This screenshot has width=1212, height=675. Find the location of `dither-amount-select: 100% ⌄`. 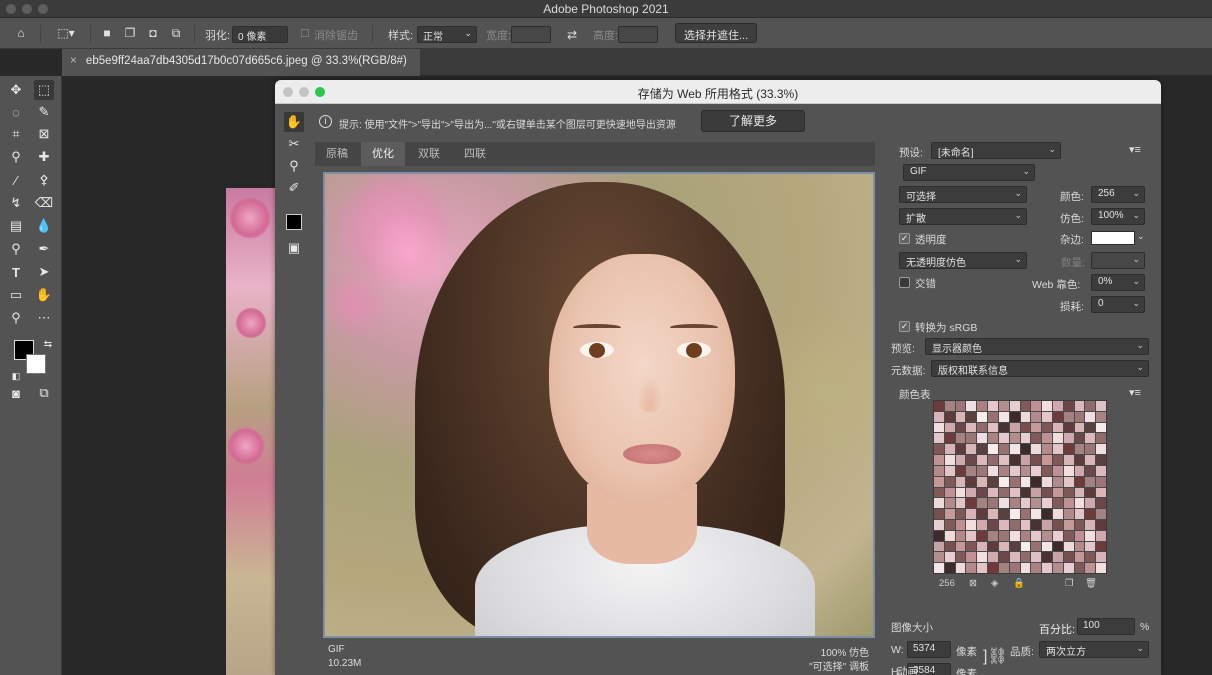

dither-amount-select: 100% ⌄ is located at coordinates (1118, 216).